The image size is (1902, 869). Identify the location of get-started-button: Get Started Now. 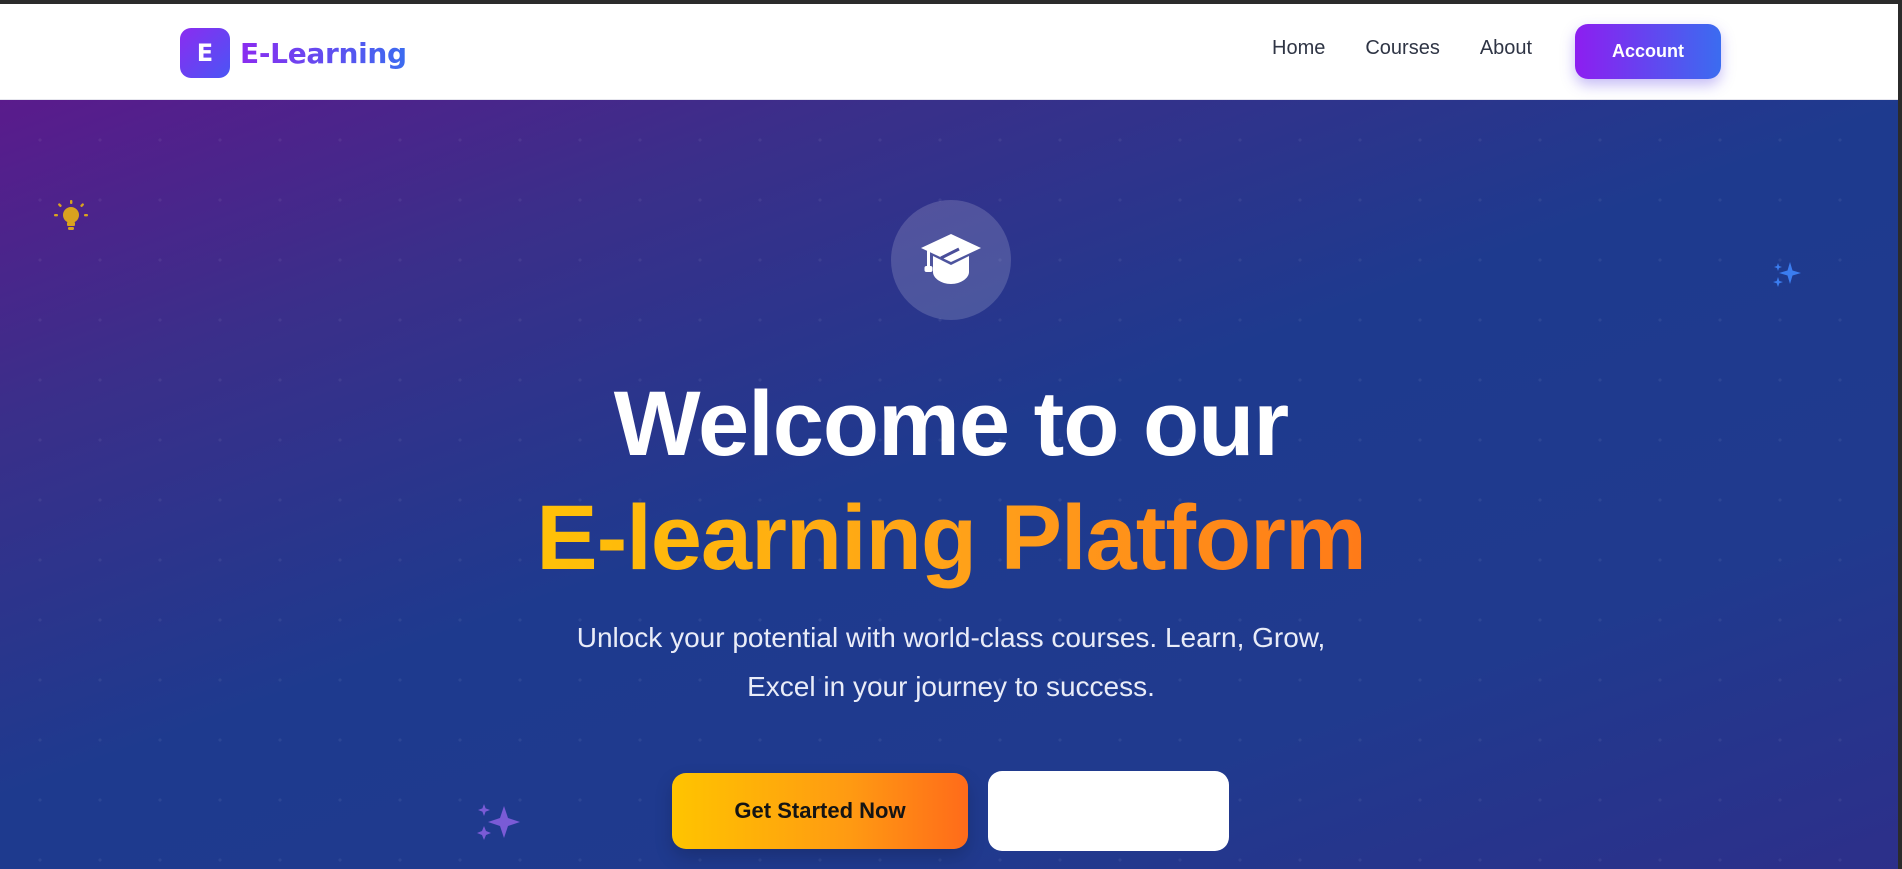
(820, 811).